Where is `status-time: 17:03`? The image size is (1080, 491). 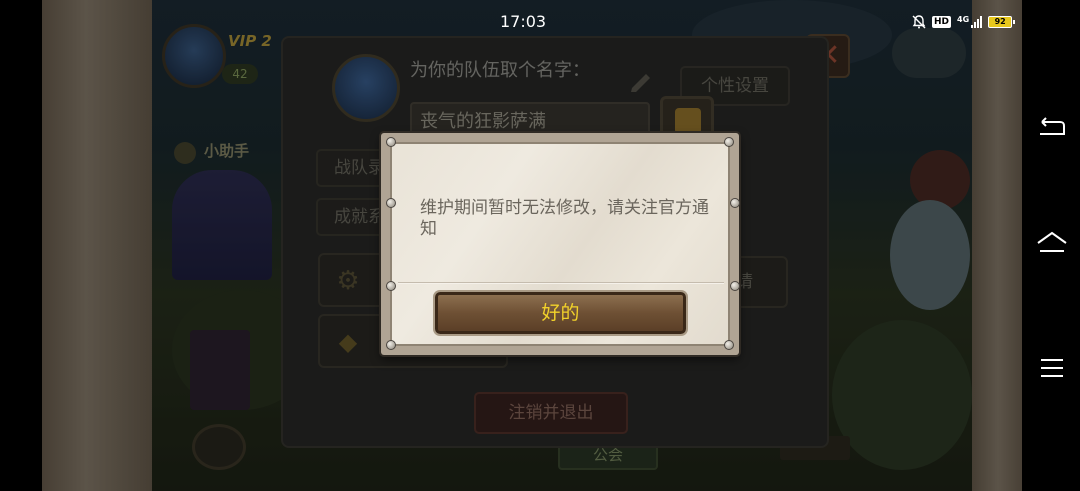
status-time: 17:03 is located at coordinates (523, 21).